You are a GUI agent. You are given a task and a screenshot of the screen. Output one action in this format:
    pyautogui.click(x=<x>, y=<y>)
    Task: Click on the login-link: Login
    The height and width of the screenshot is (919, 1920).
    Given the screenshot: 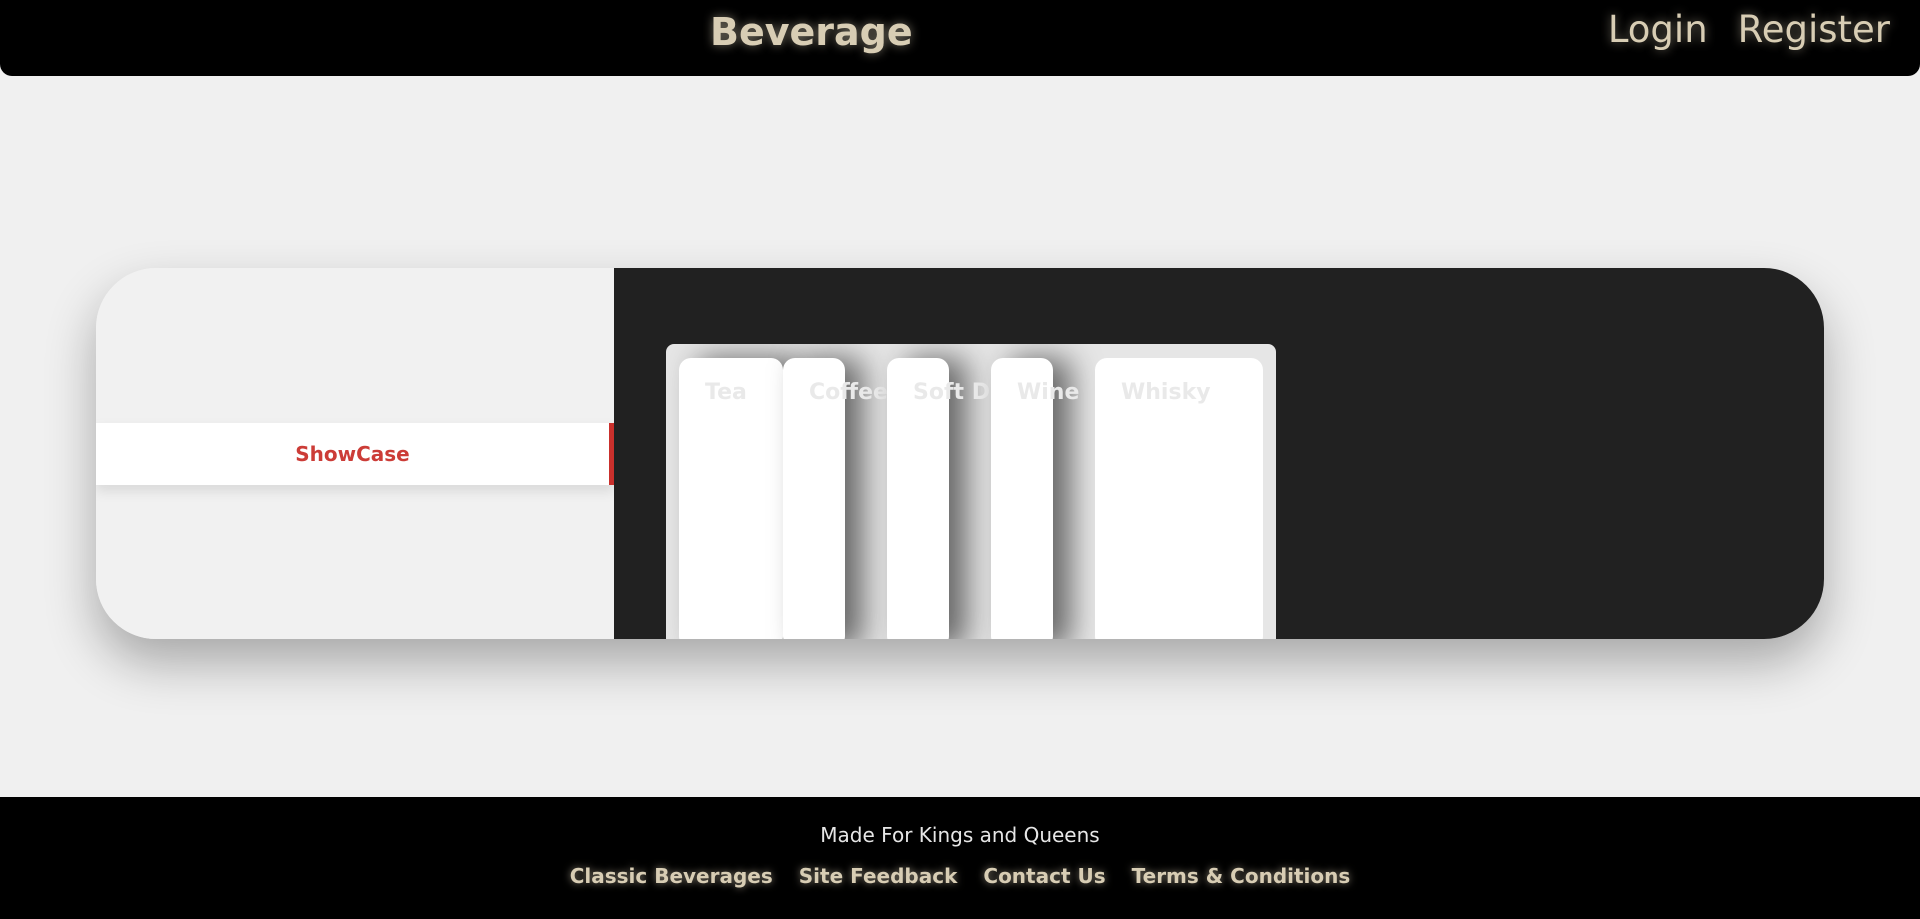 What is the action you would take?
    pyautogui.click(x=1658, y=29)
    